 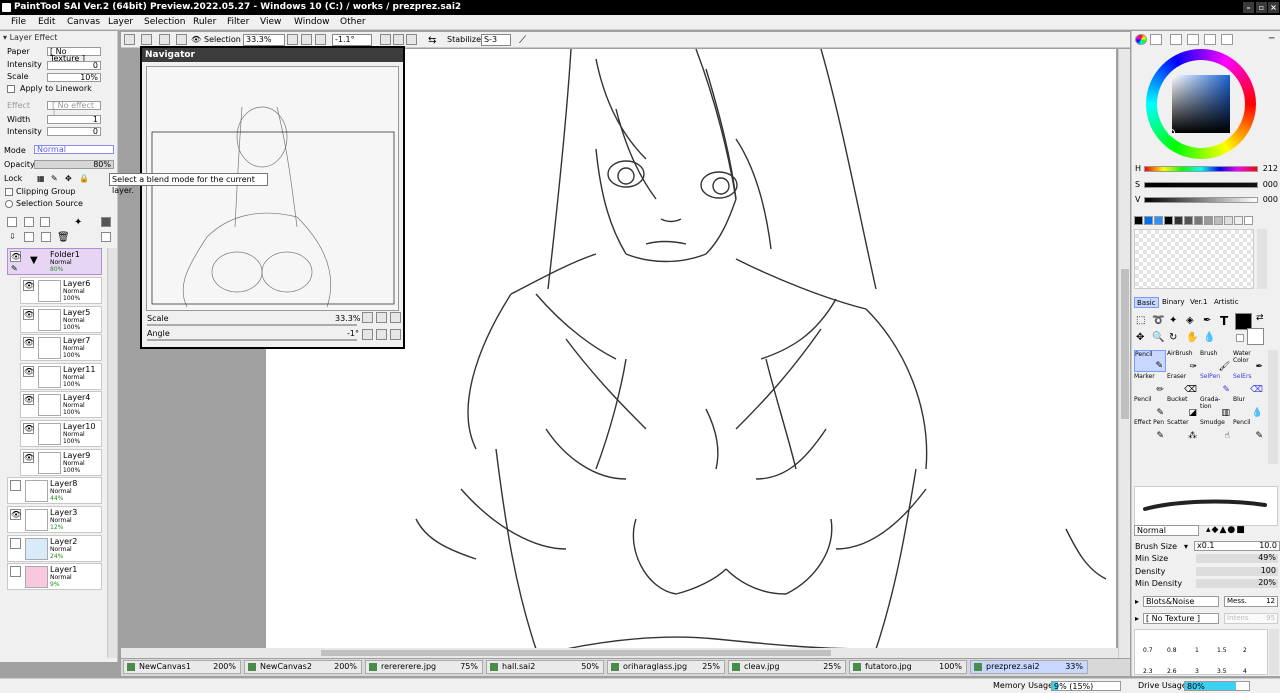 What do you see at coordinates (1273, 7) in the screenshot?
I see `close-icon: ×` at bounding box center [1273, 7].